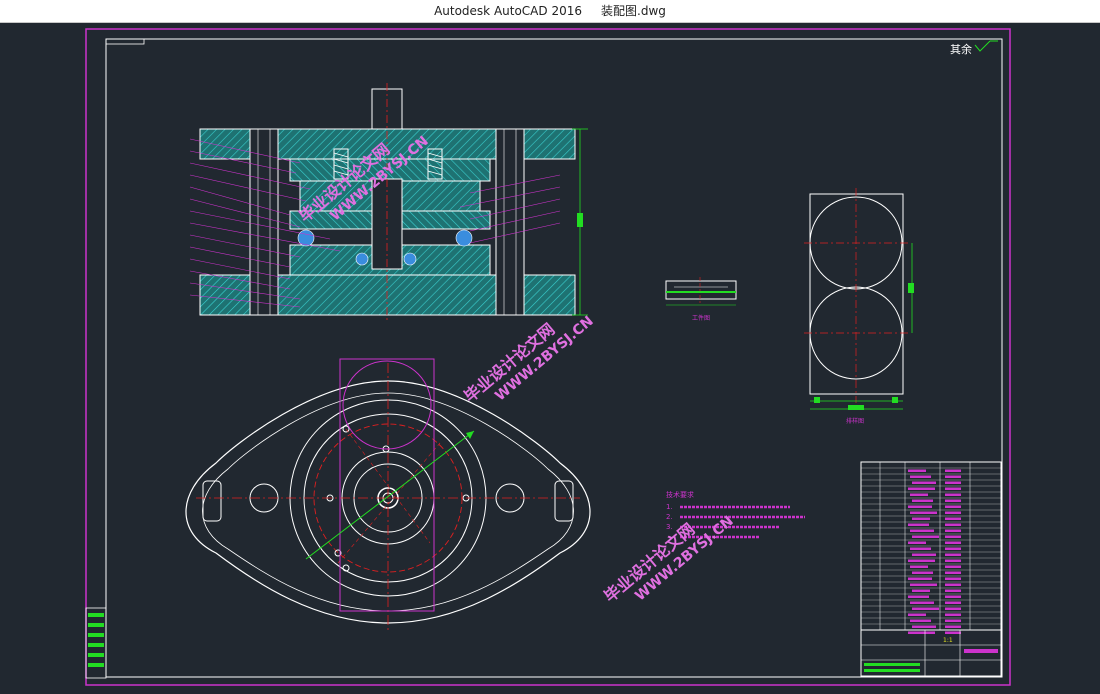  What do you see at coordinates (701, 318) in the screenshot?
I see `workpiece-label: 工件图` at bounding box center [701, 318].